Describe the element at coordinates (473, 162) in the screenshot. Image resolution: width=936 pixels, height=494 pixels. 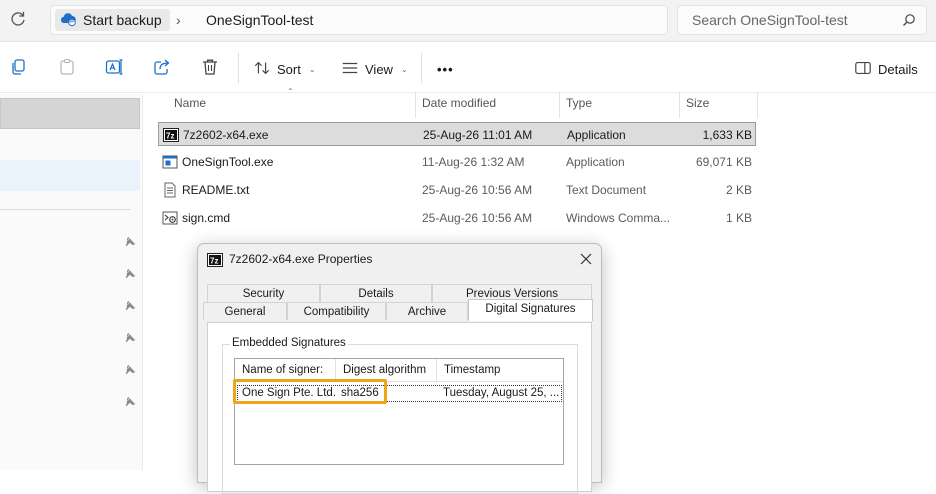
I see `file-date: 11-Aug-26 1:32 AM` at that location.